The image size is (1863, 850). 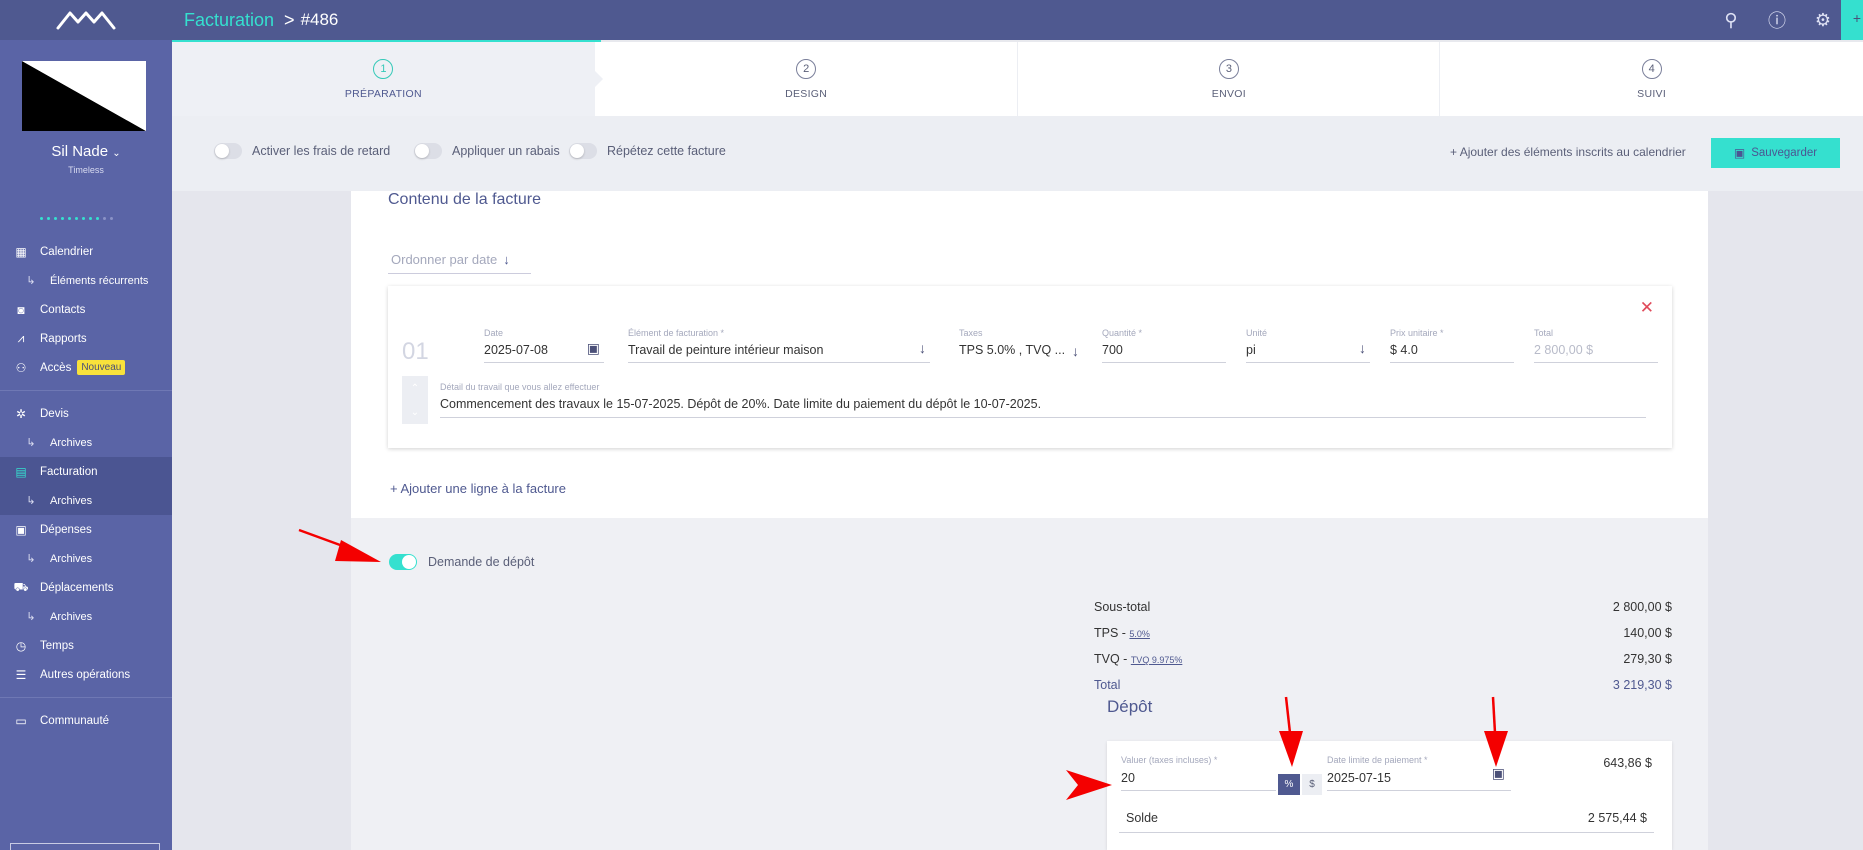 What do you see at coordinates (21, 586) in the screenshot?
I see `car-icon: ⛟` at bounding box center [21, 586].